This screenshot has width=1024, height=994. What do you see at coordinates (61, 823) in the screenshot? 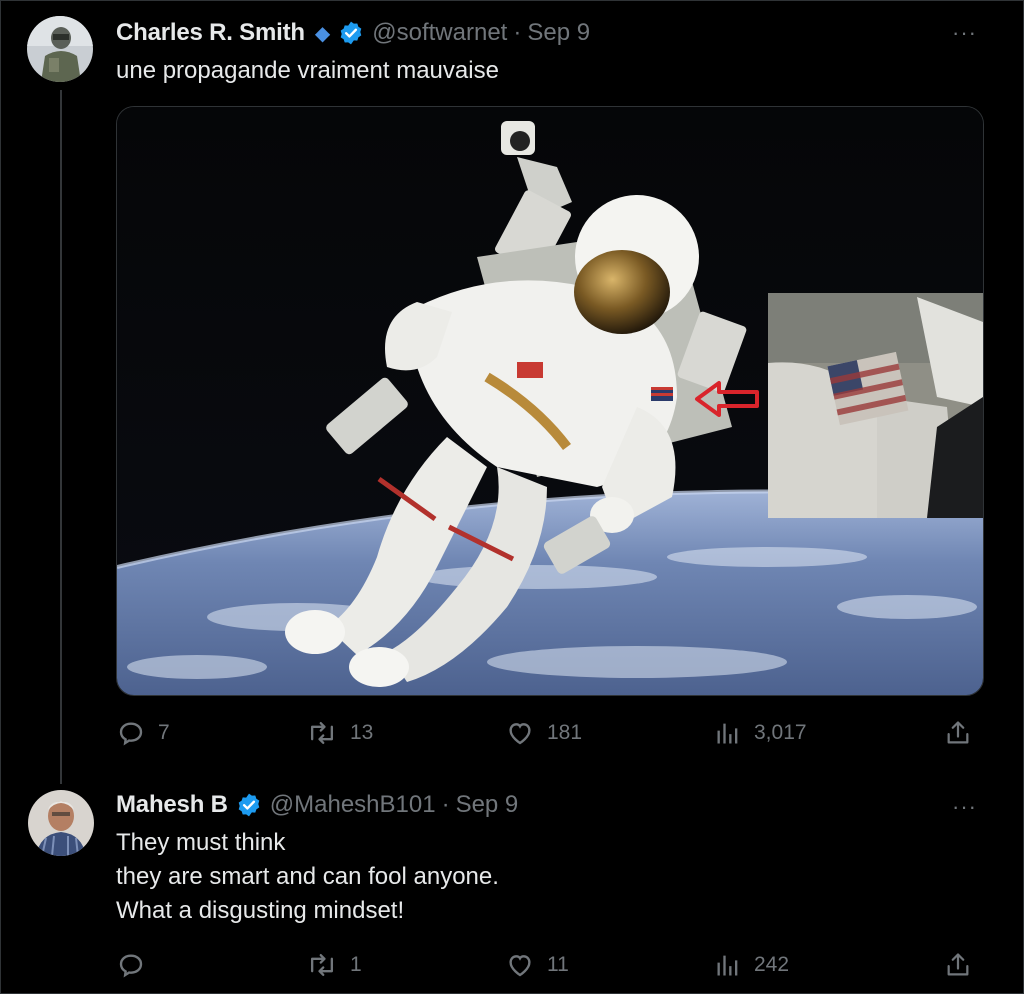
I see `avatar-mahesh` at bounding box center [61, 823].